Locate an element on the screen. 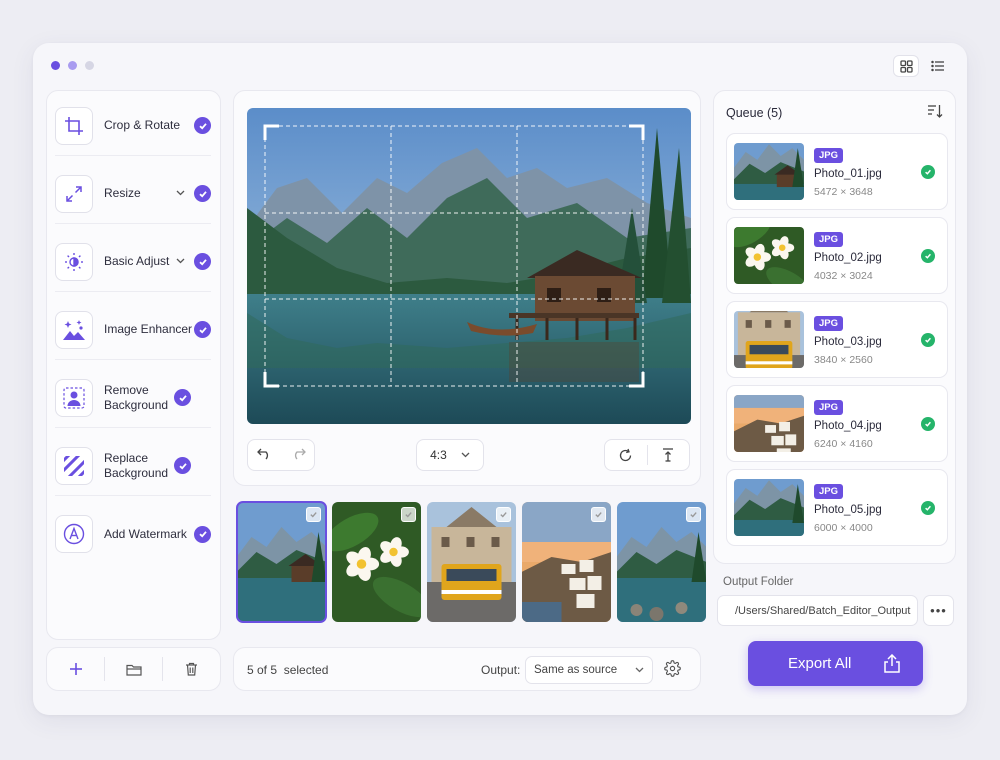  grid-icon is located at coordinates (906, 66).